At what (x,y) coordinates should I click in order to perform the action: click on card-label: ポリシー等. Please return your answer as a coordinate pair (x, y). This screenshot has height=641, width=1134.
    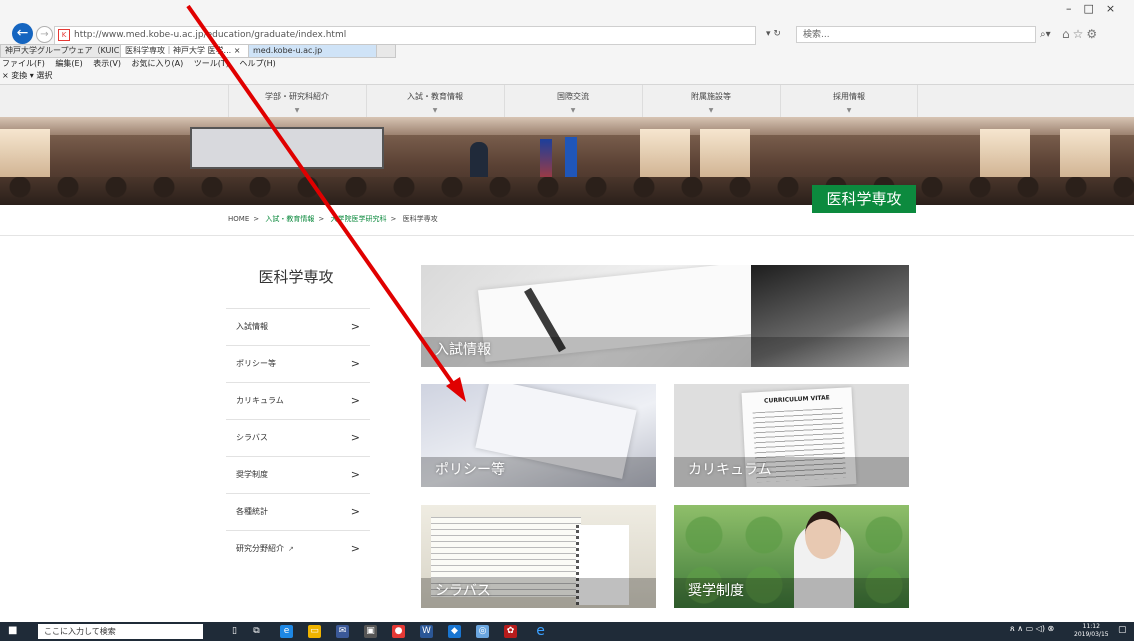
    Looking at the image, I should click on (470, 470).